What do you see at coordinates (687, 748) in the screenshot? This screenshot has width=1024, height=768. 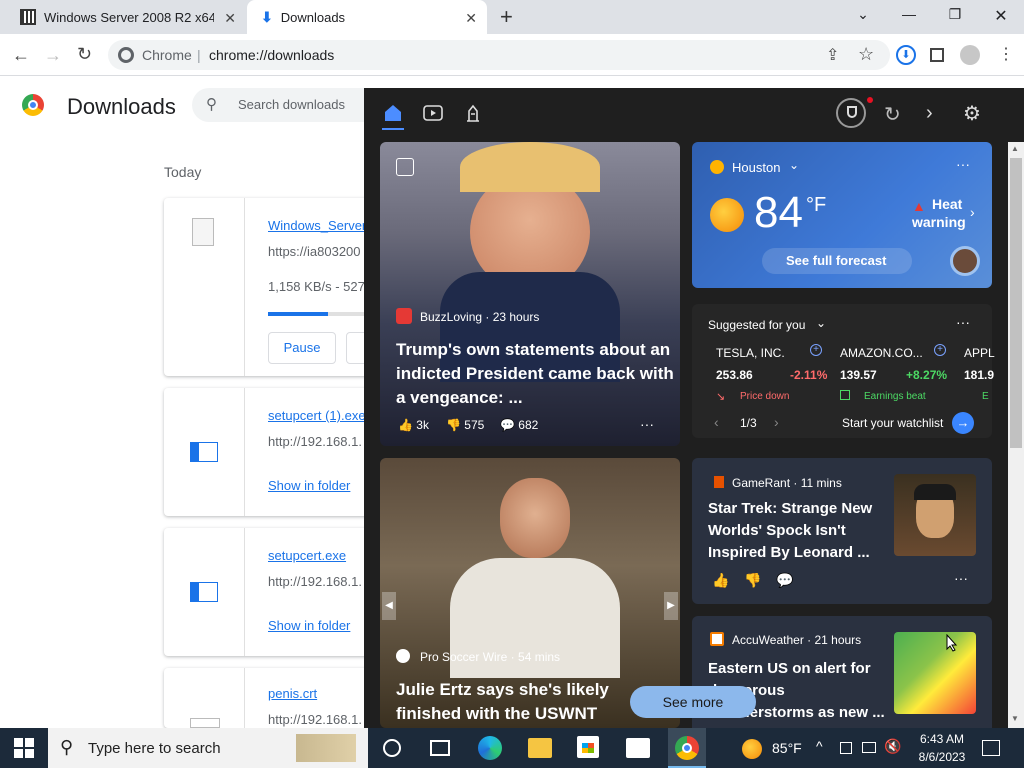 I see `chrome-taskbar-button` at bounding box center [687, 748].